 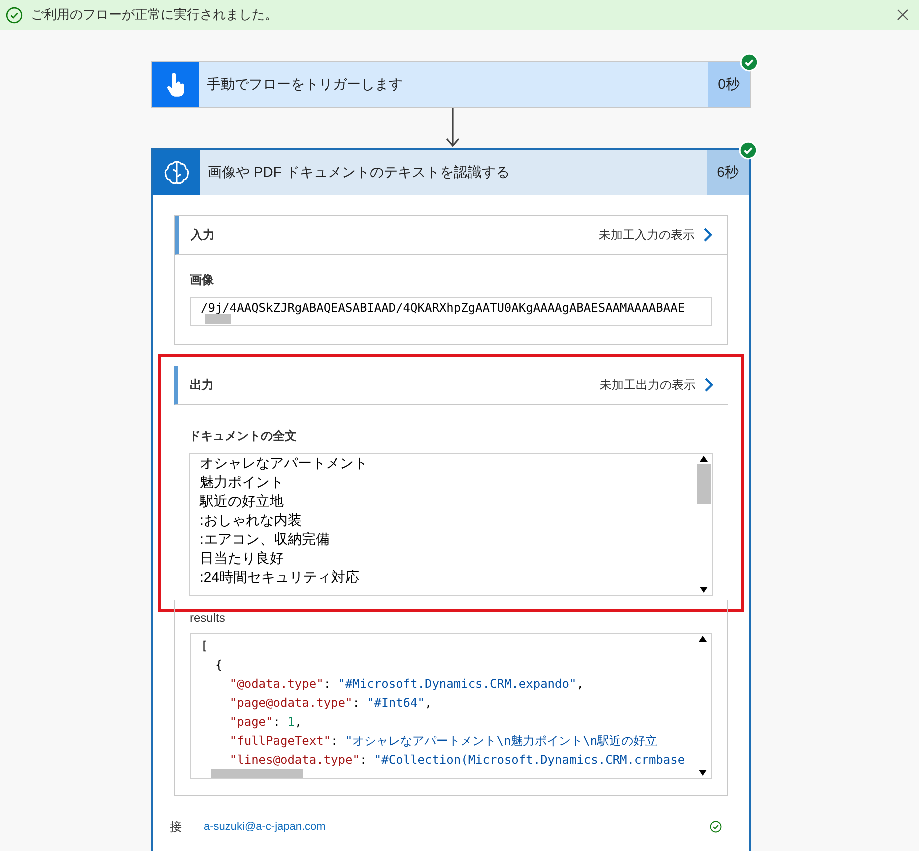 I want to click on text-line: 魅力ポイント, so click(x=242, y=482).